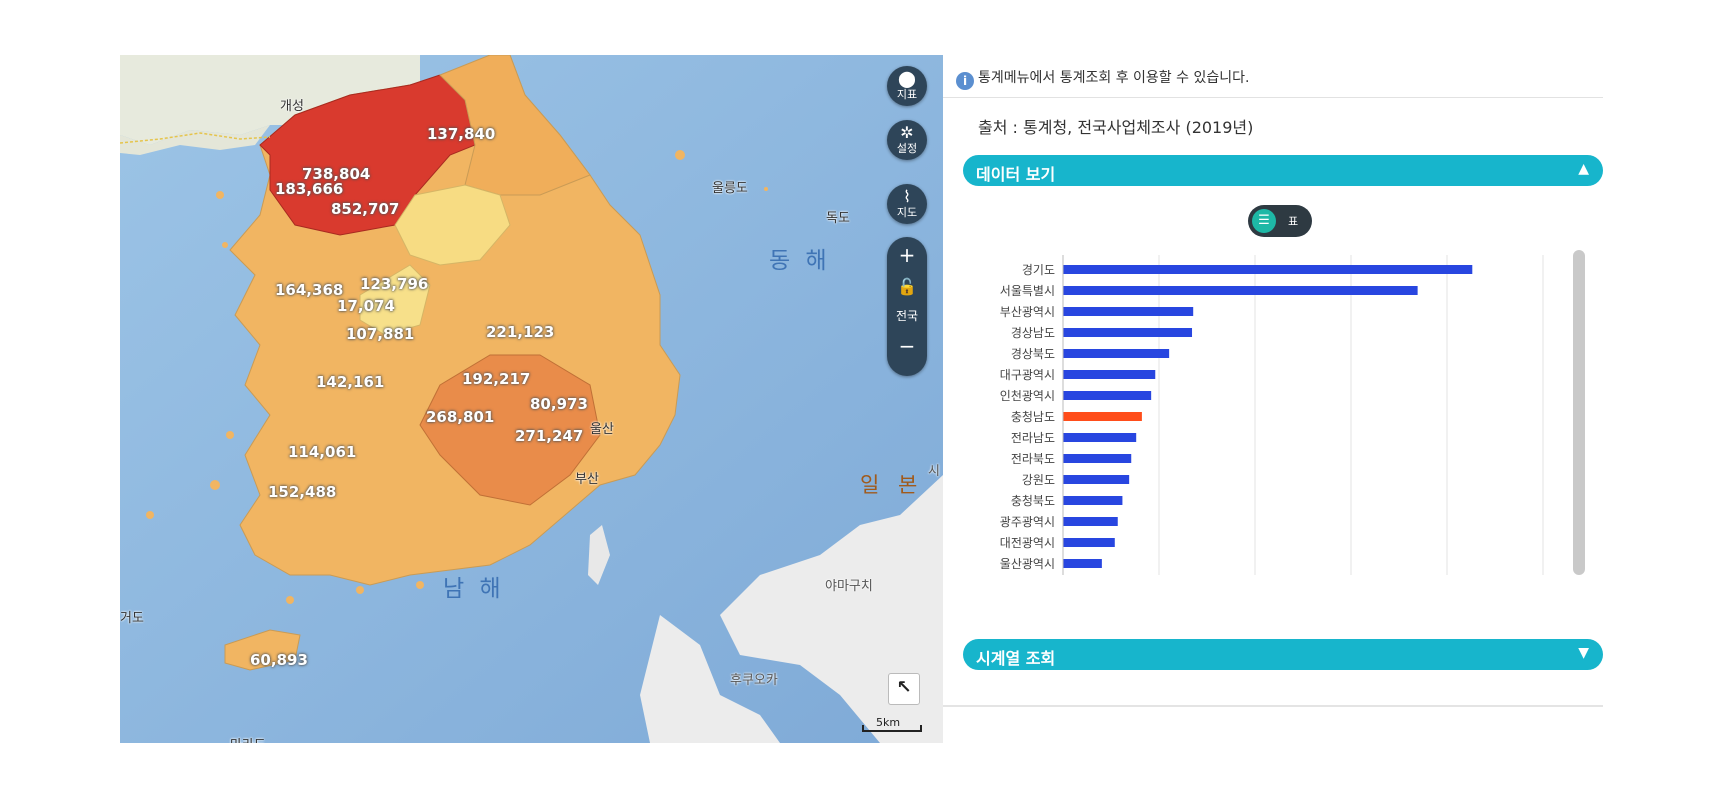 The height and width of the screenshot is (796, 1718). What do you see at coordinates (302, 492) in the screenshot?
I see `region-value-jeonnam: 152,488` at bounding box center [302, 492].